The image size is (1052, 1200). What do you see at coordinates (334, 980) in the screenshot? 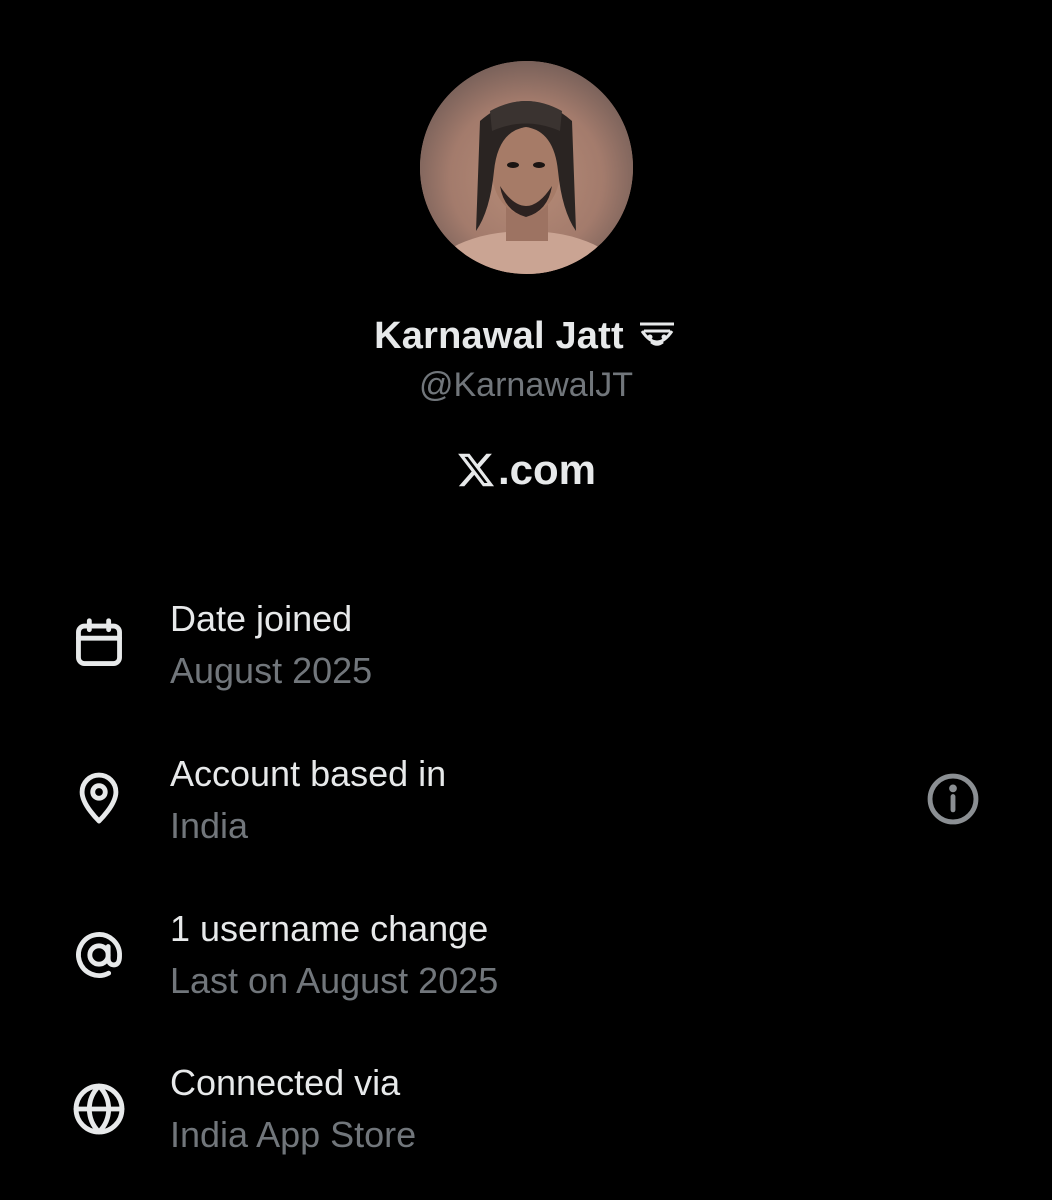
I see `row-value: Last on August 2025` at bounding box center [334, 980].